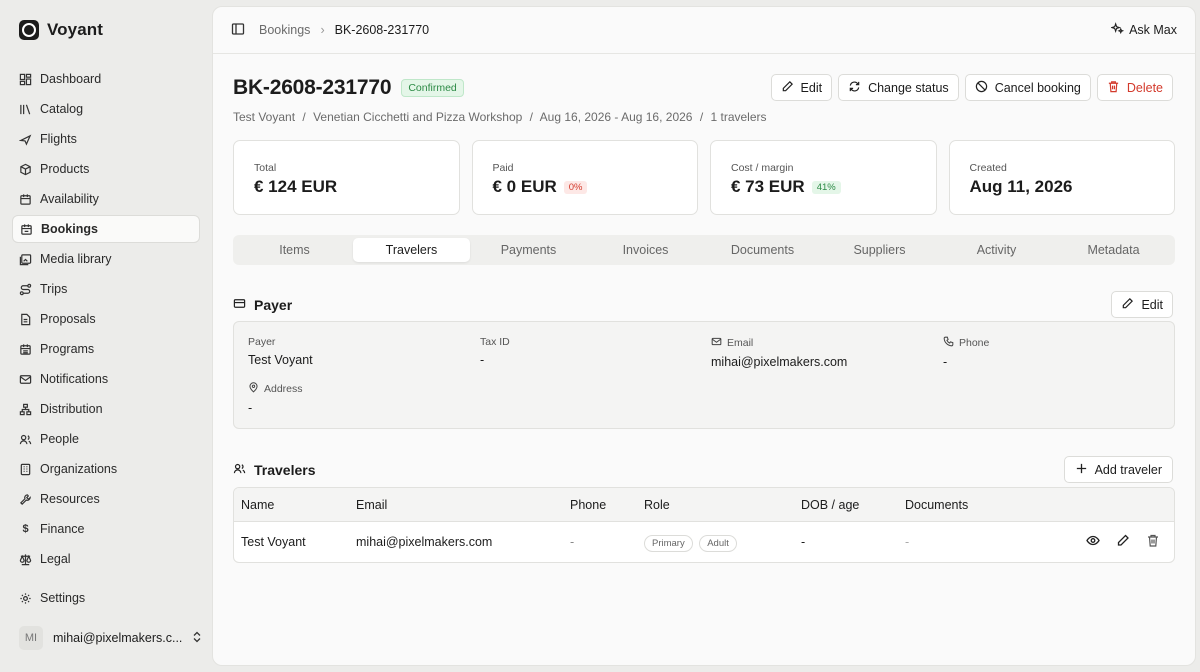 The image size is (1200, 672). I want to click on sidebar-item-settings: Settings, so click(106, 598).